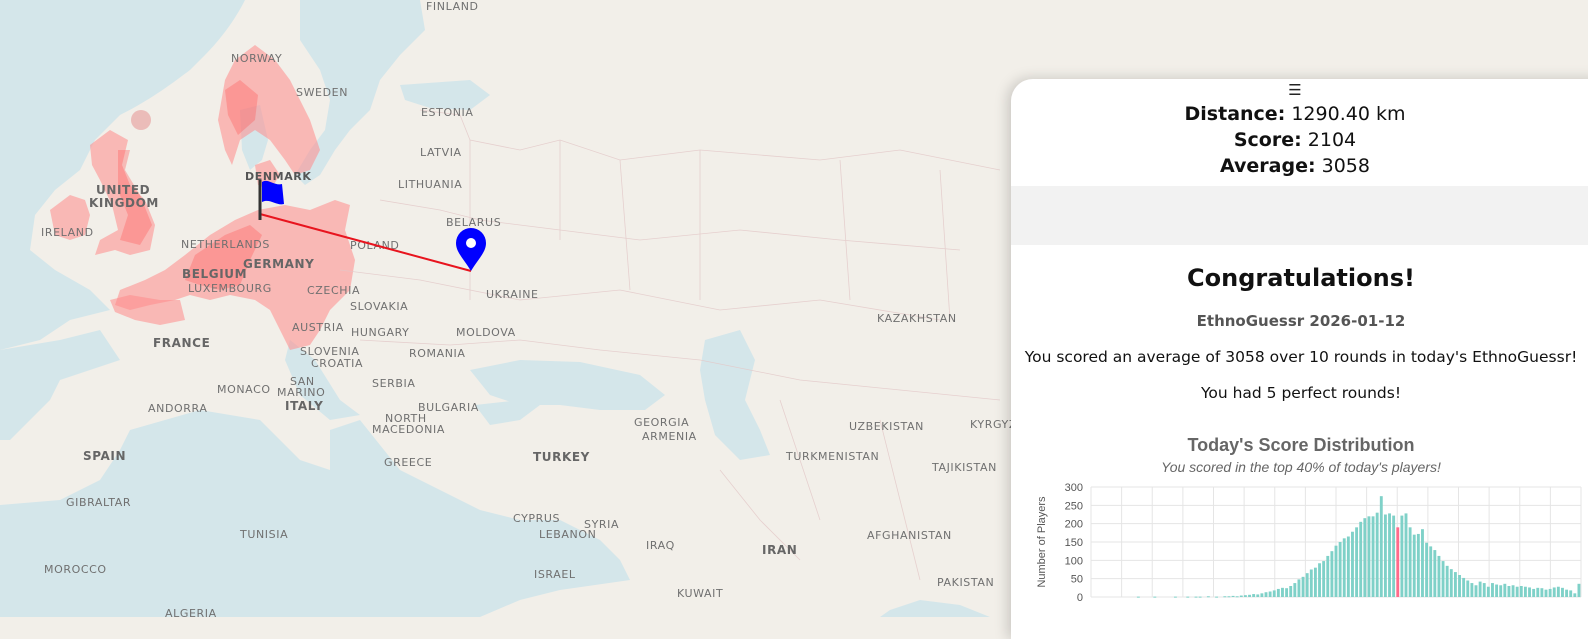  Describe the element at coordinates (909, 535) in the screenshot. I see `label-afghanistan: AFGHANISTAN` at that location.